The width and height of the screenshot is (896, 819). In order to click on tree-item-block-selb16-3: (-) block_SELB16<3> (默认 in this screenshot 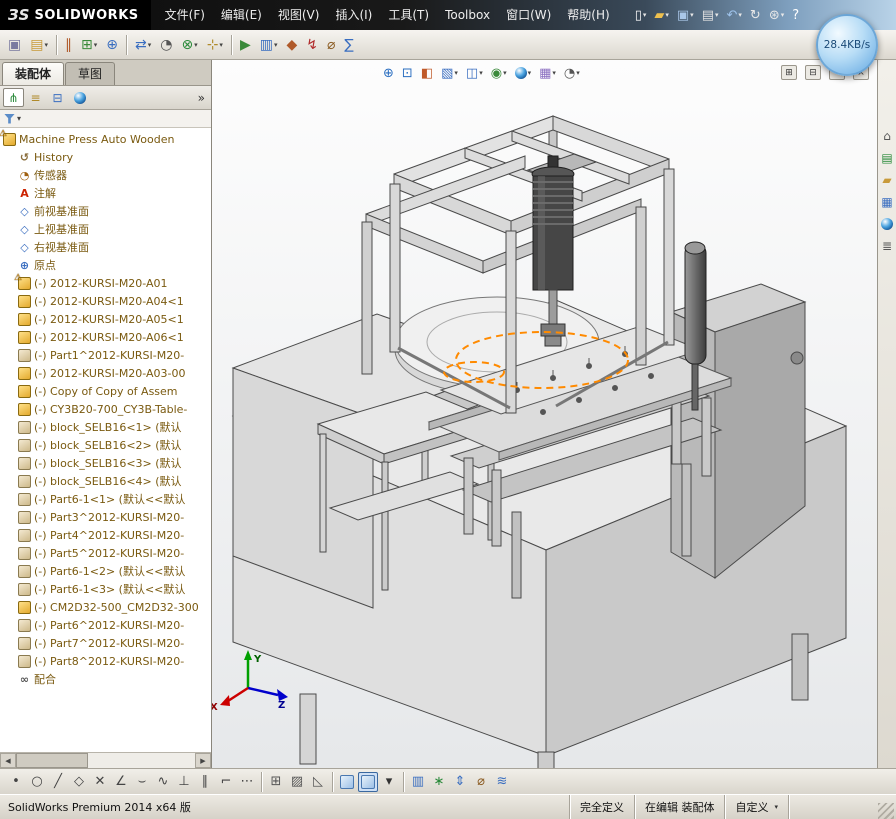, I will do `click(105, 463)`.